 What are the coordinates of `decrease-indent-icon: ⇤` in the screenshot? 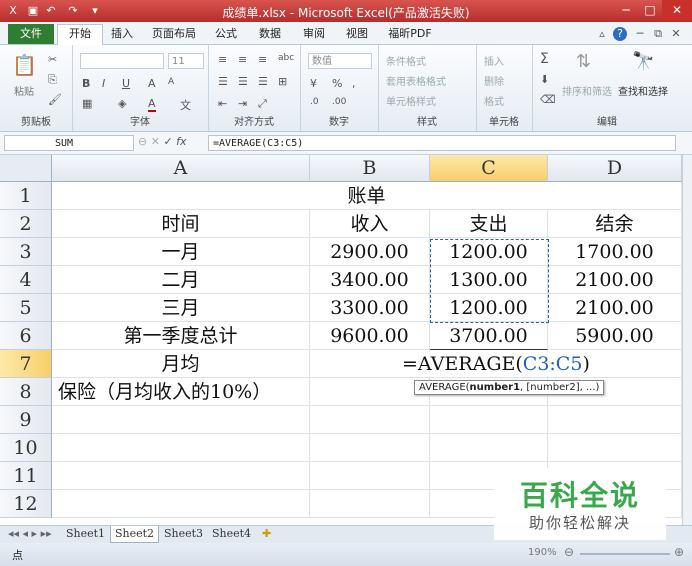 It's located at (222, 103).